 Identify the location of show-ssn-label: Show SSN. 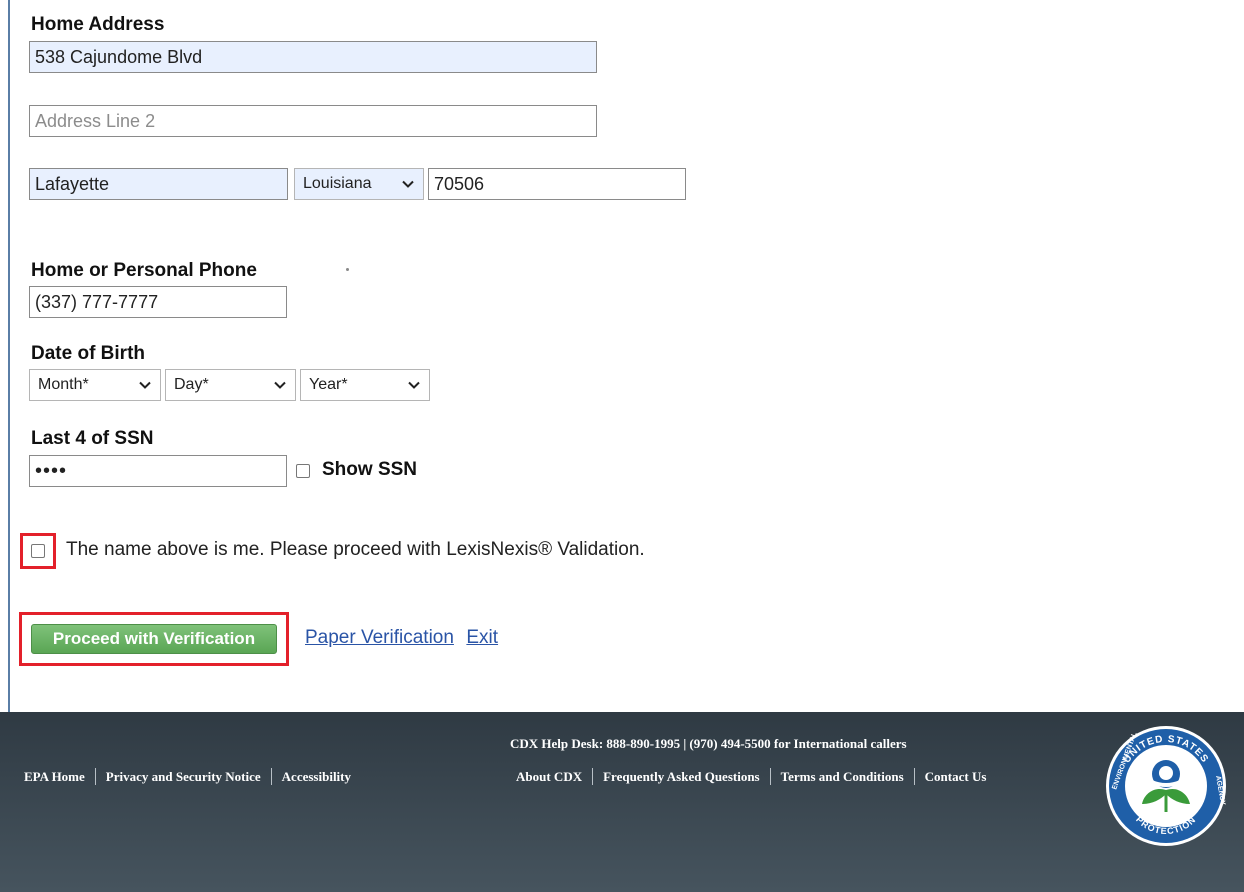
(370, 469).